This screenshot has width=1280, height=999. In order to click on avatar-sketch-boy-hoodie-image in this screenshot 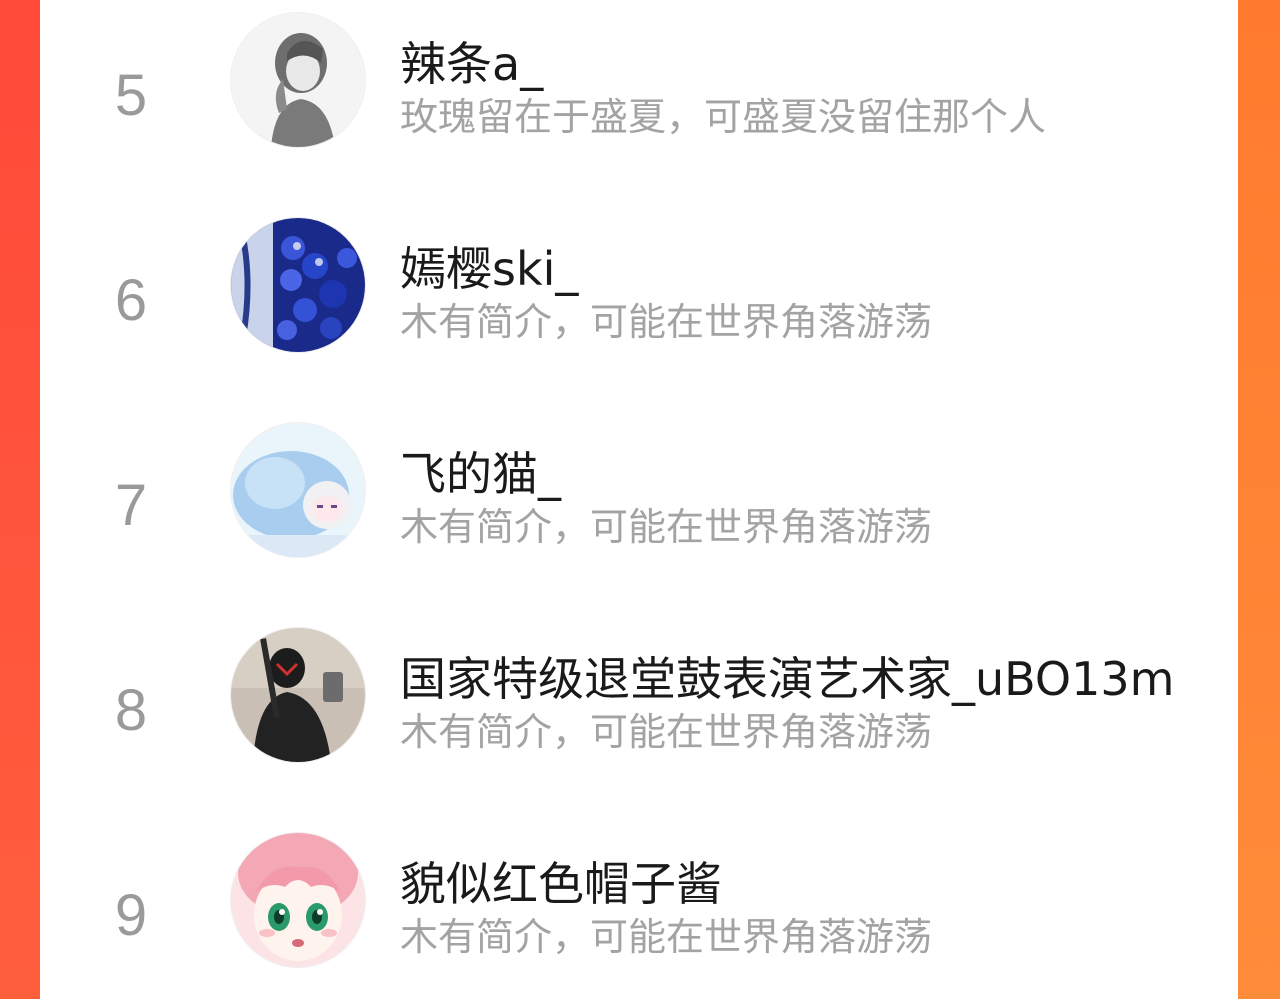, I will do `click(298, 80)`.